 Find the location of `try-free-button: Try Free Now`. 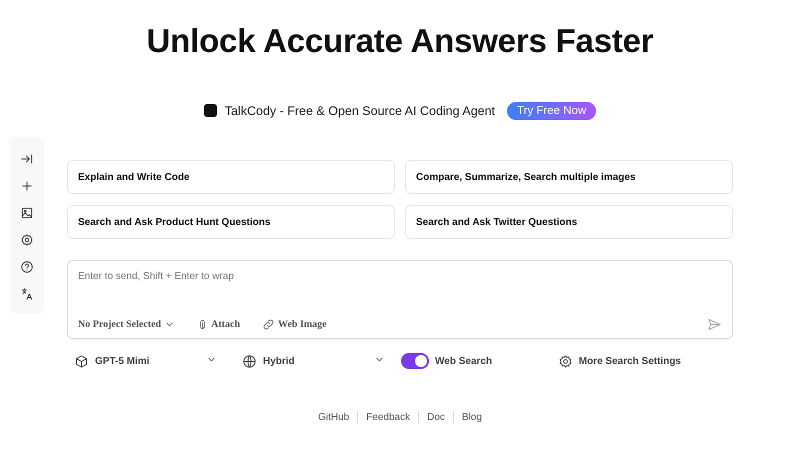

try-free-button: Try Free Now is located at coordinates (551, 111).